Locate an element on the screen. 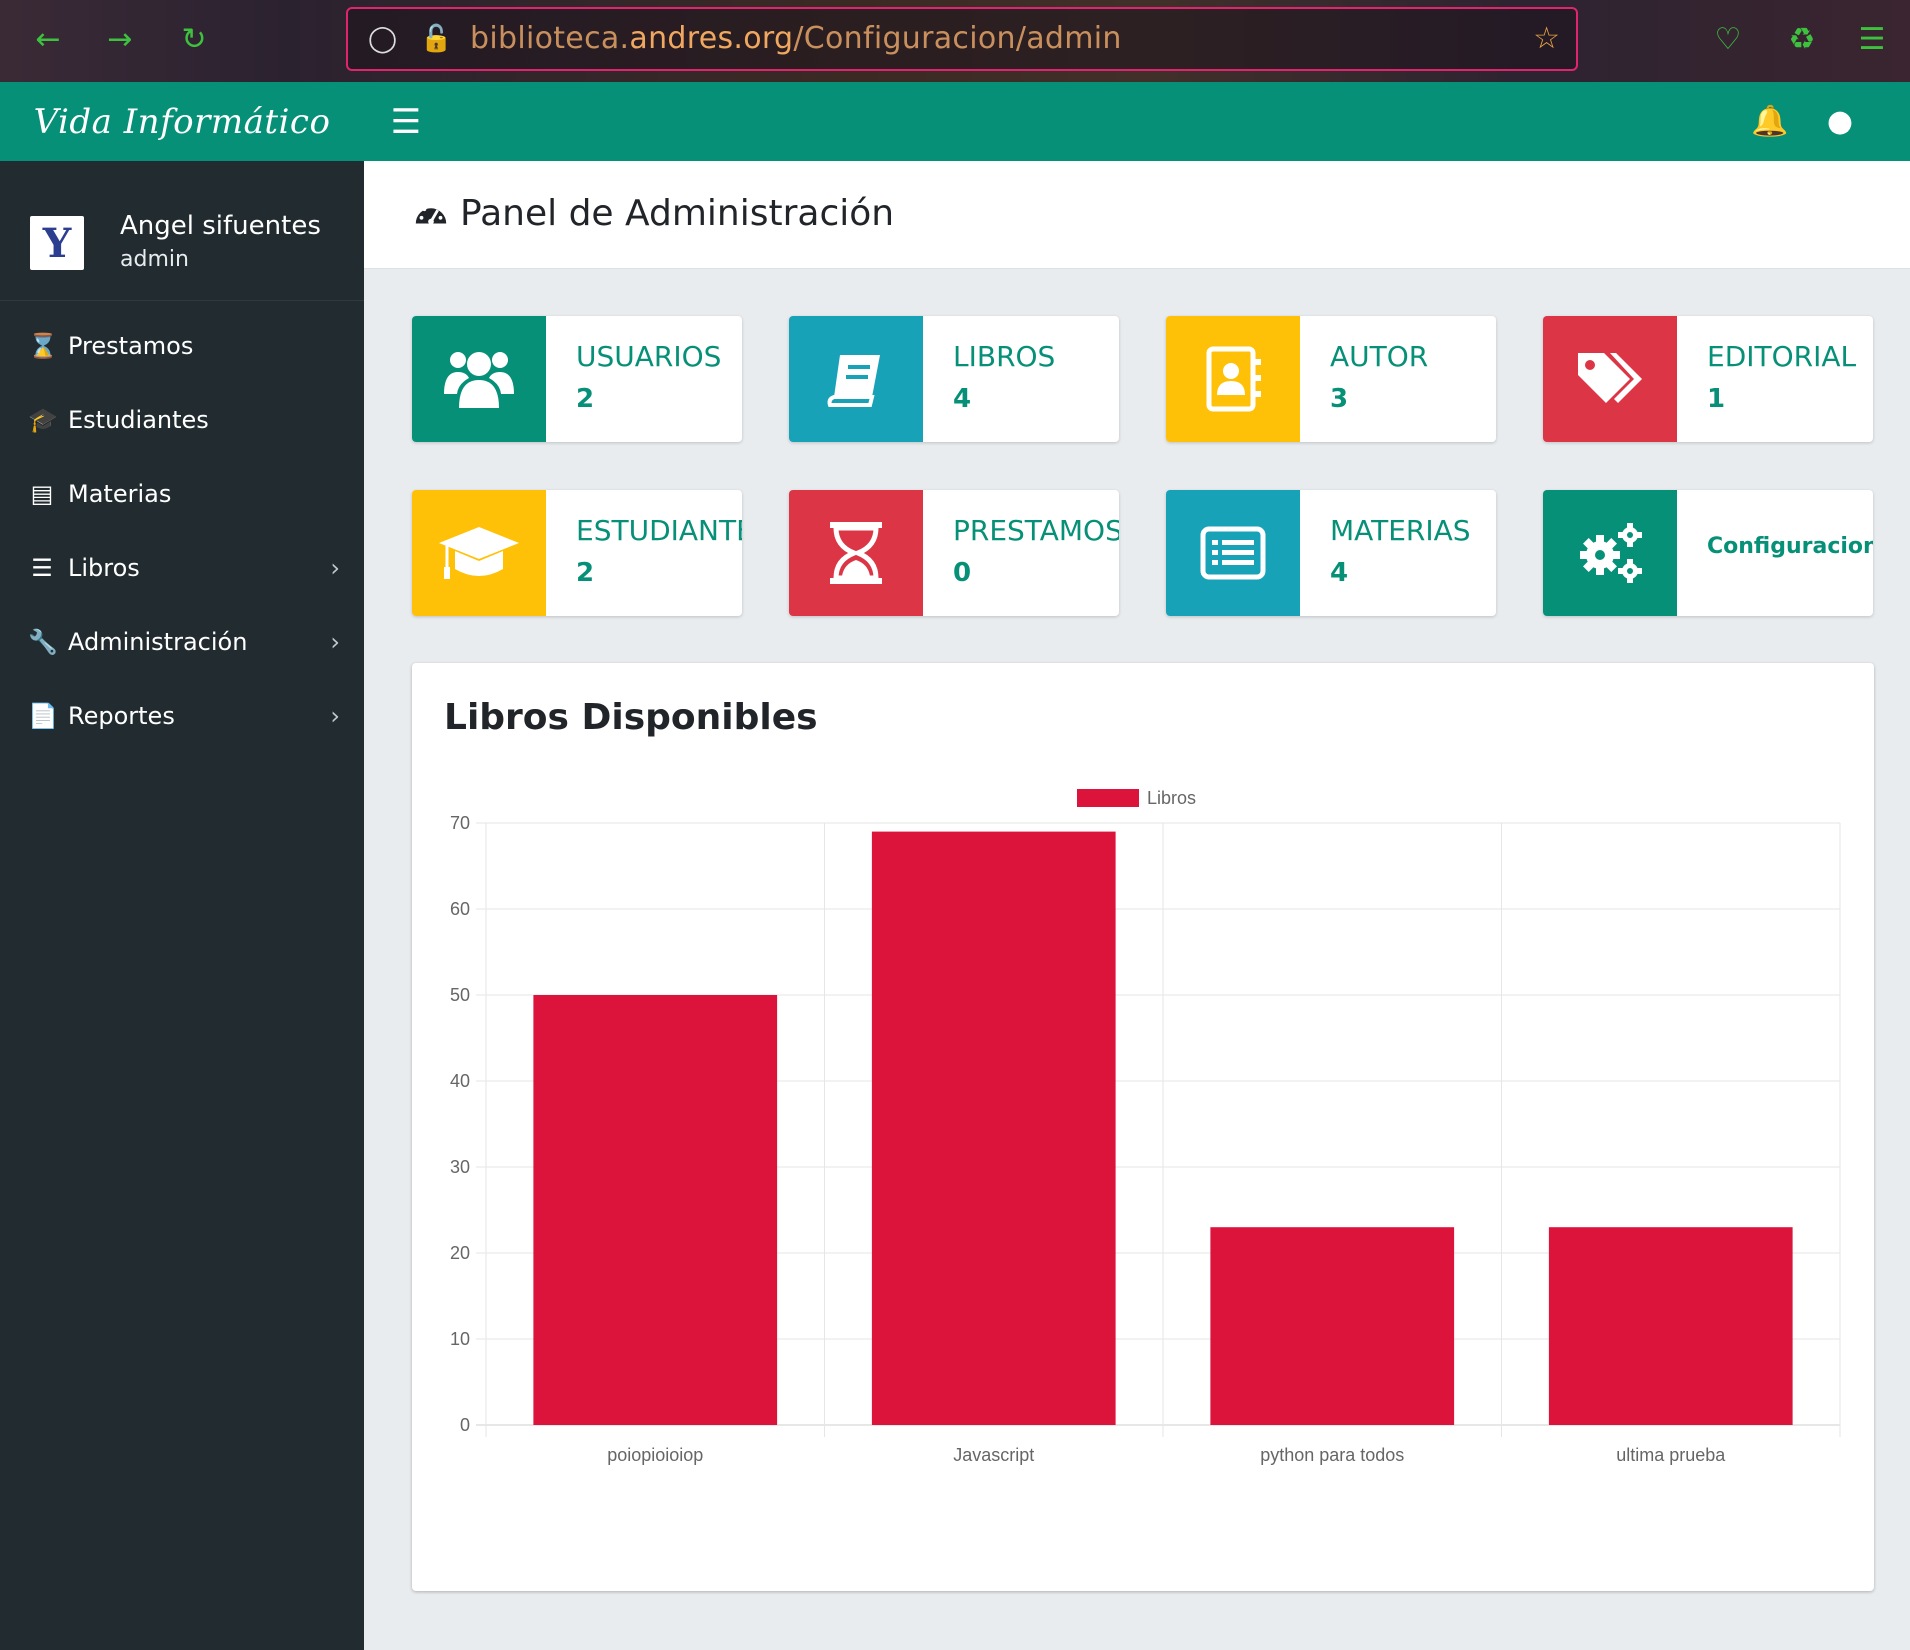  y-tick-label: 20 is located at coordinates (460, 1253).